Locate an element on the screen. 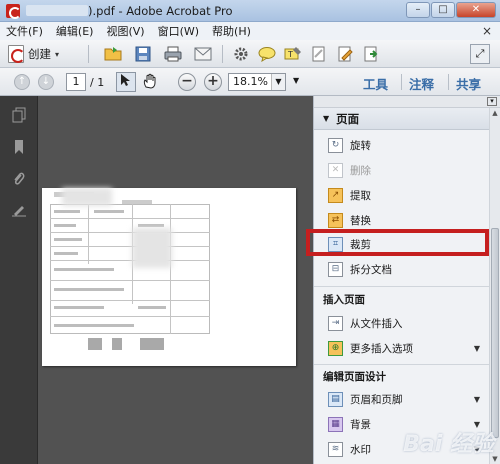 This screenshot has width=500, height=464. fill-sign-icon is located at coordinates (345, 54).